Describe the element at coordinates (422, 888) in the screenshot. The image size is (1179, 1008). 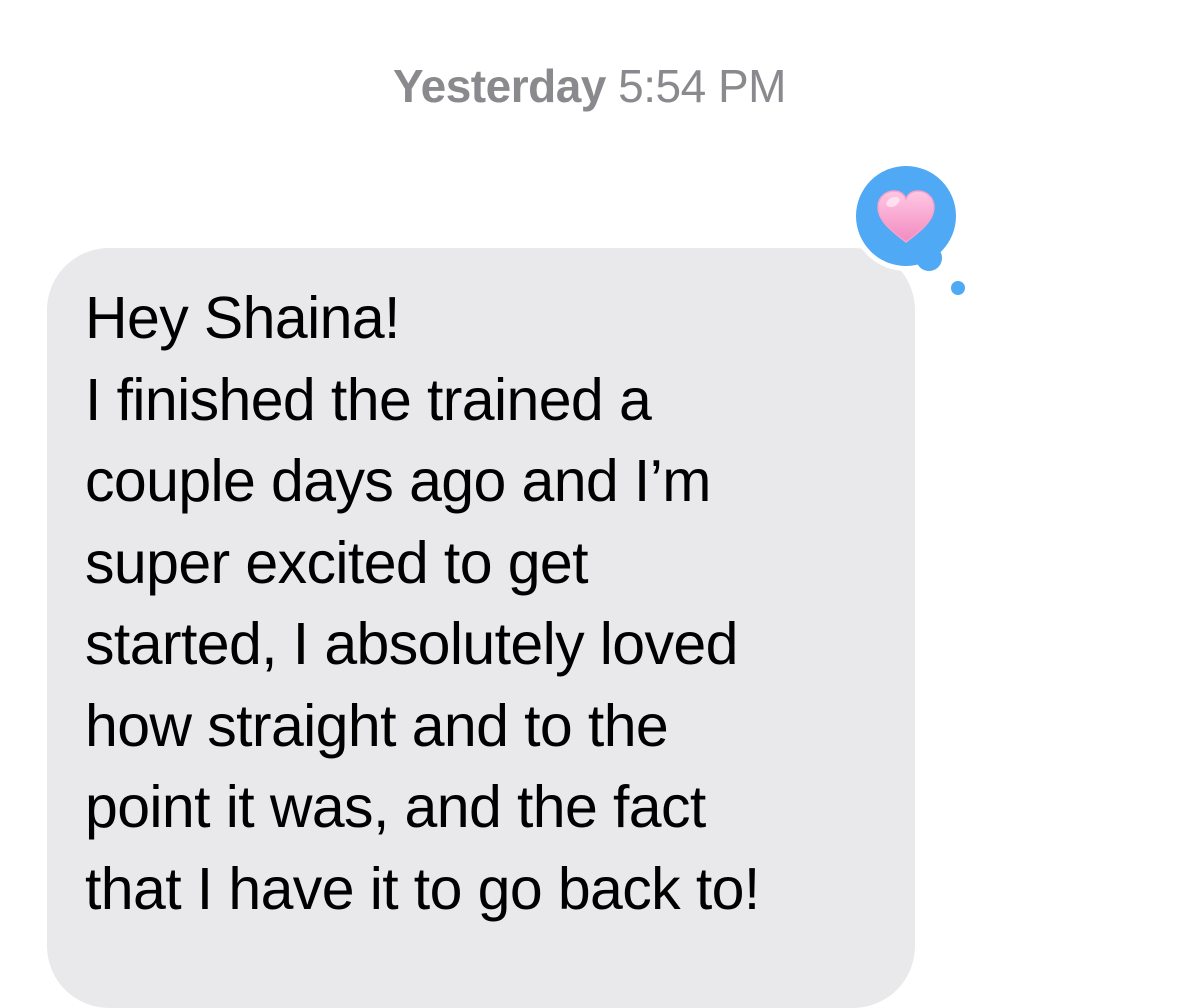
I see `message-line: that I have it to go back to!` at that location.